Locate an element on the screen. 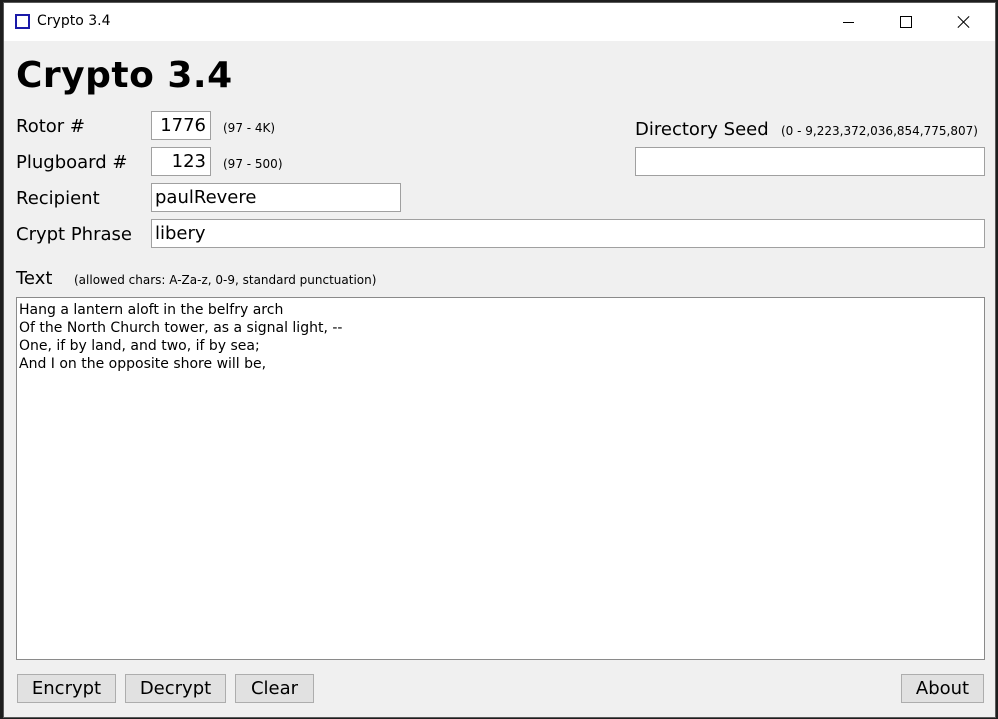 The height and width of the screenshot is (719, 998). crypt-phrase-input: libery is located at coordinates (568, 233).